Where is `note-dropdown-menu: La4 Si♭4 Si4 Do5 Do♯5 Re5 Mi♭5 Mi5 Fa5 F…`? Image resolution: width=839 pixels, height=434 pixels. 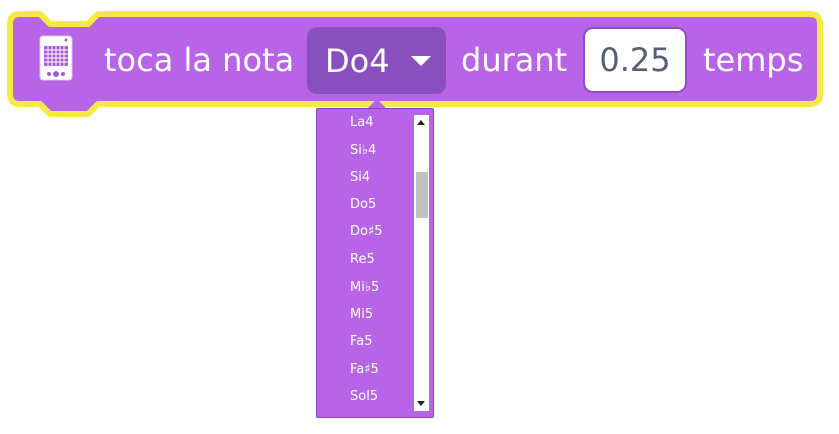 note-dropdown-menu: La4 Si♭4 Si4 Do5 Do♯5 Re5 Mi♭5 Mi5 Fa5 F… is located at coordinates (375, 263).